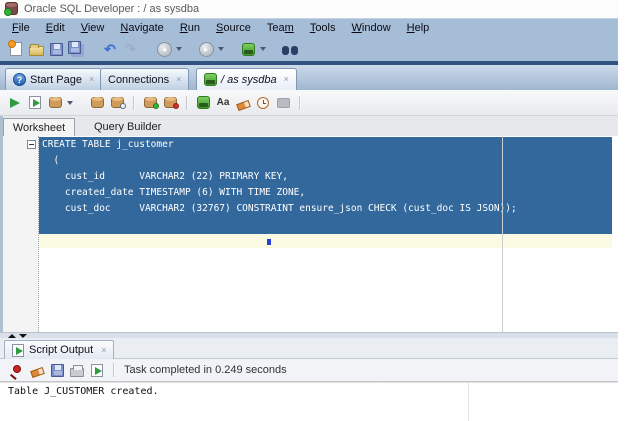  What do you see at coordinates (468, 402) in the screenshot?
I see `output-column-guide` at bounding box center [468, 402].